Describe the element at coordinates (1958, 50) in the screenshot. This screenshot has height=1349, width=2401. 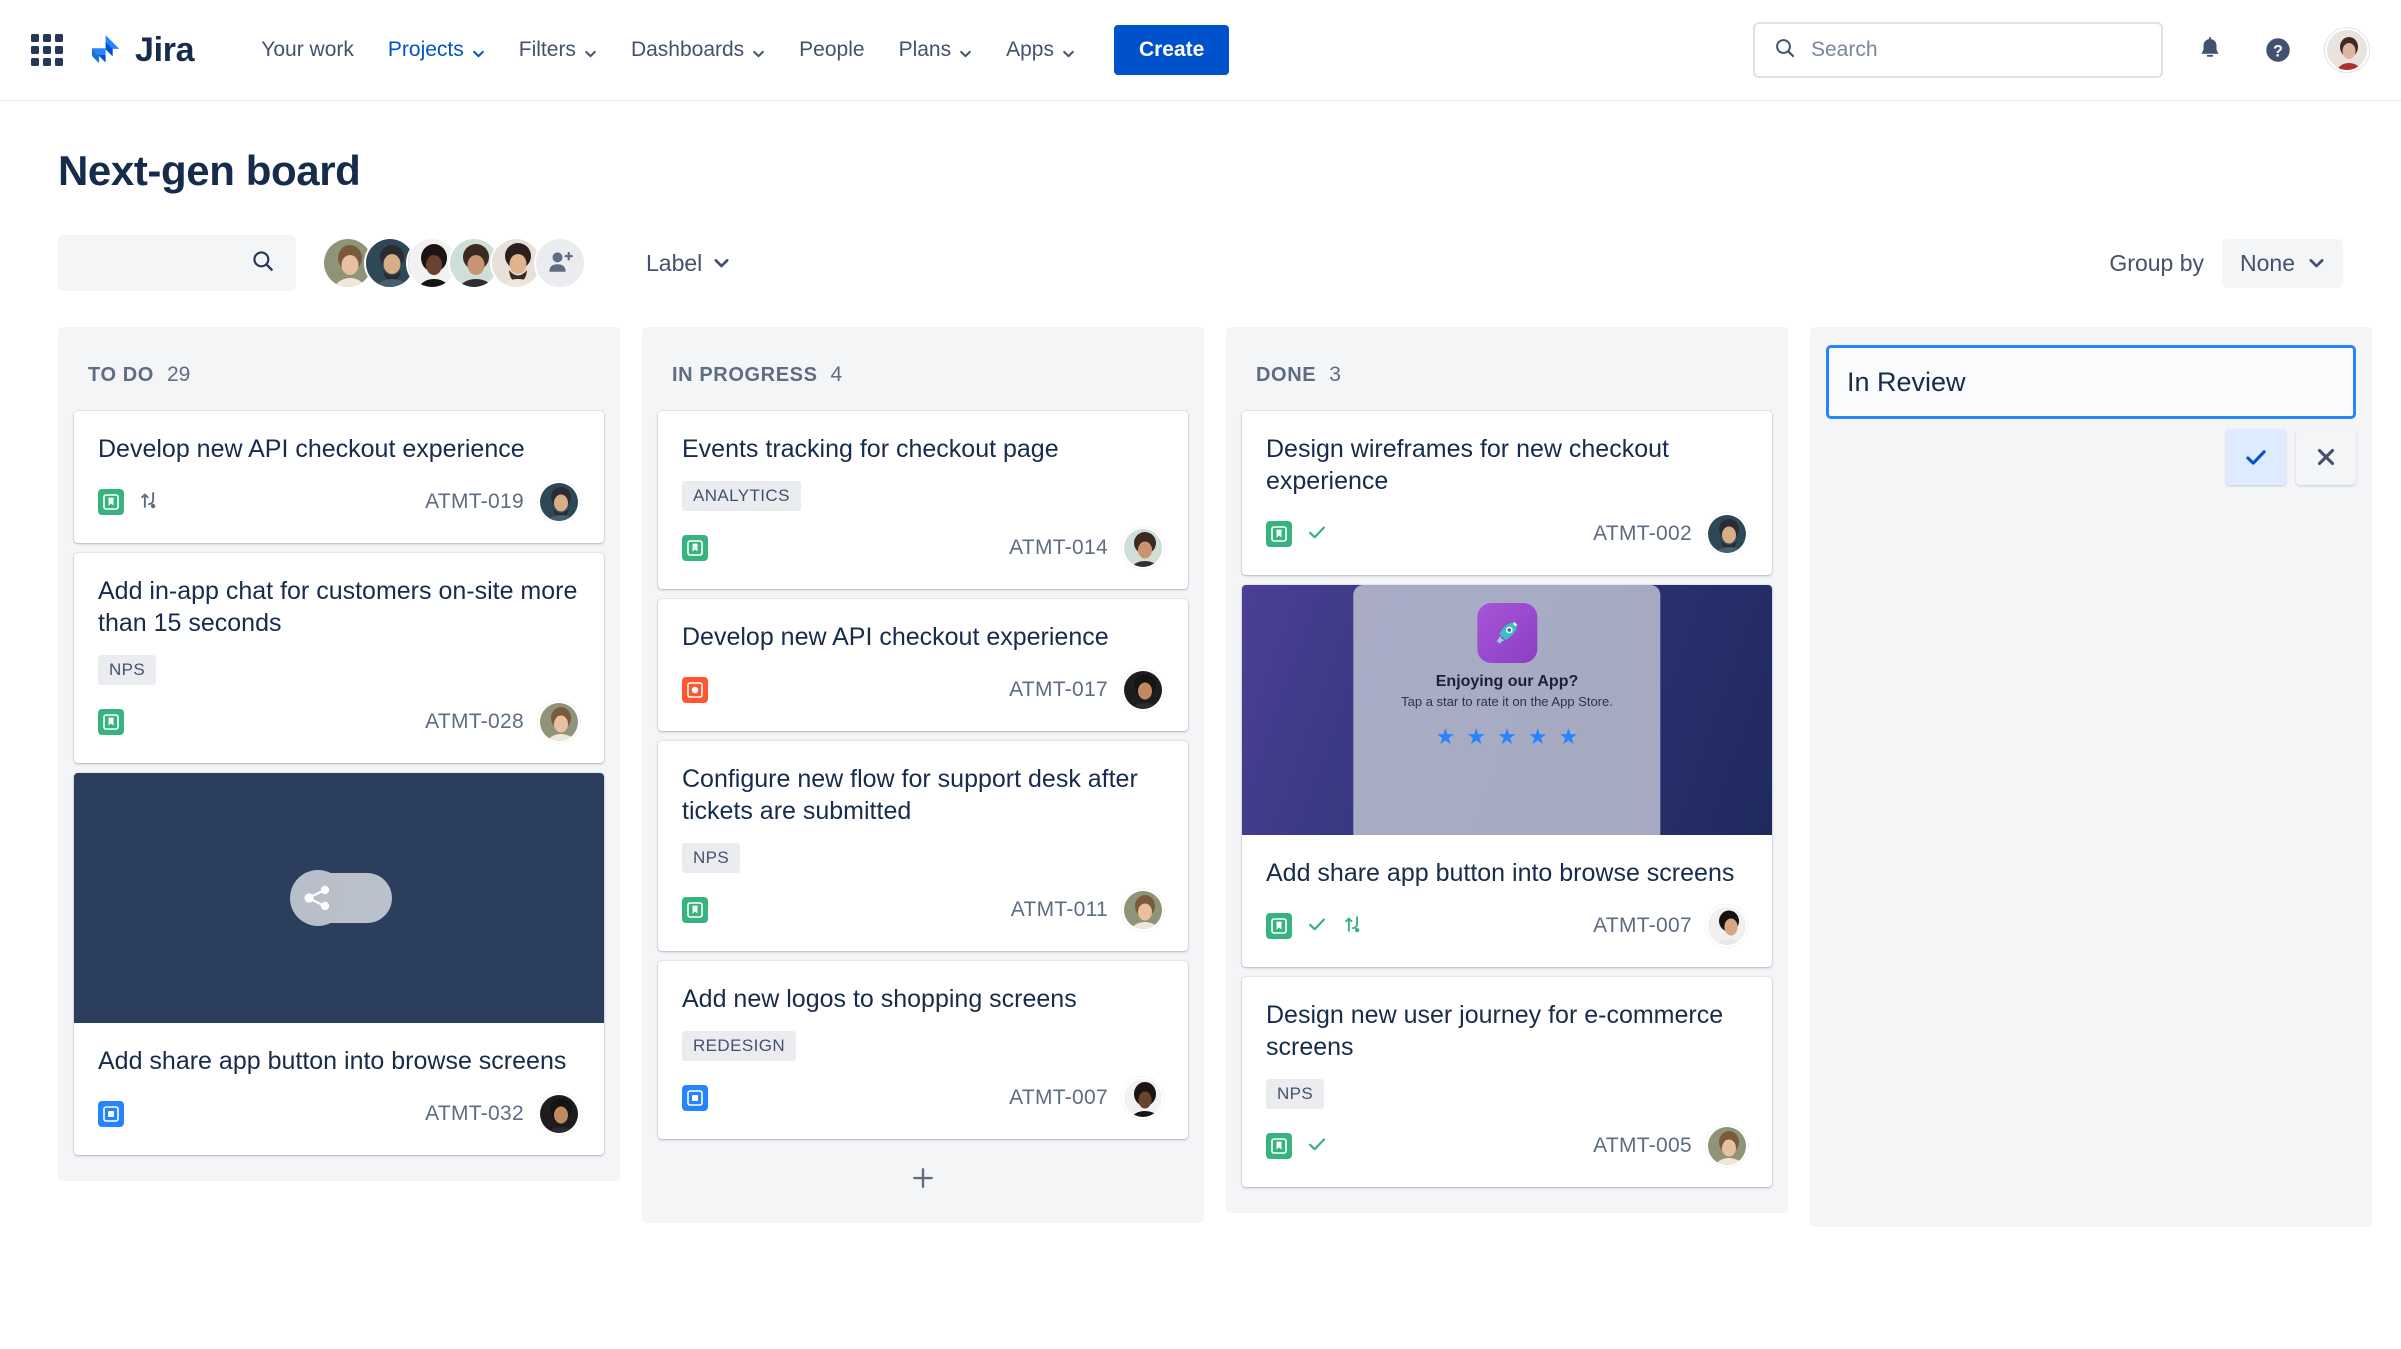
I see `global-search-input: Search` at that location.